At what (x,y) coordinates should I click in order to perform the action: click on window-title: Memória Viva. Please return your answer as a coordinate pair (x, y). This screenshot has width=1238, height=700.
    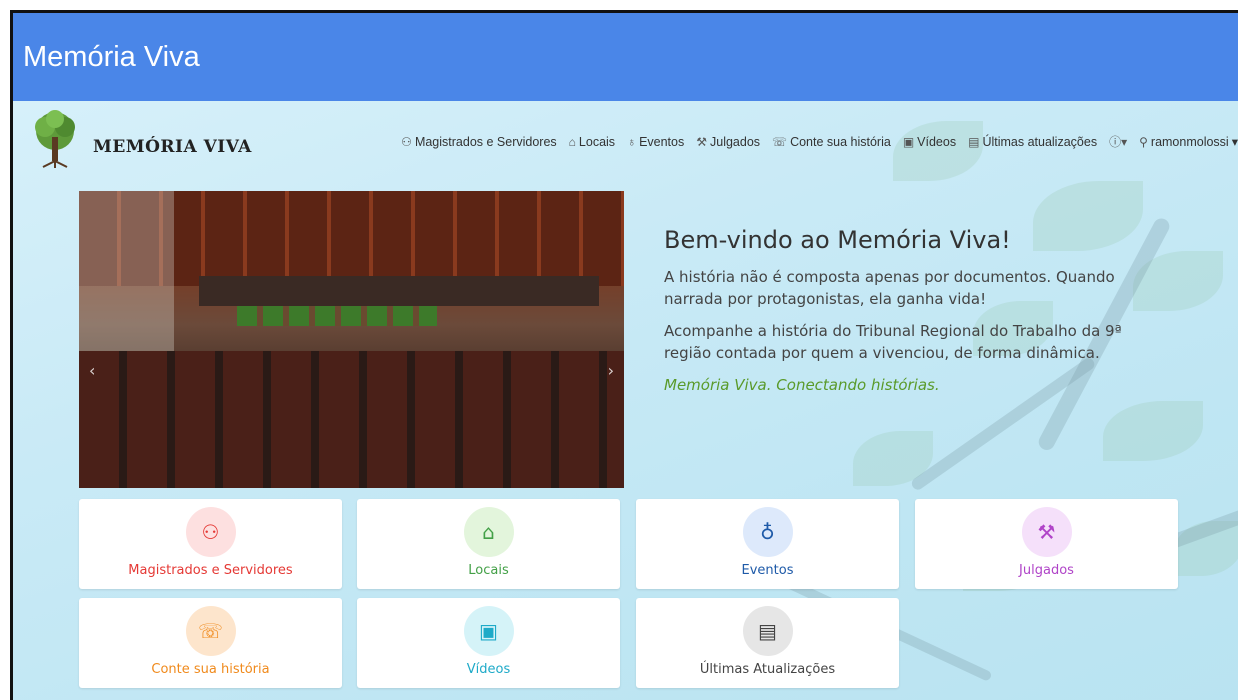
    Looking at the image, I should click on (111, 57).